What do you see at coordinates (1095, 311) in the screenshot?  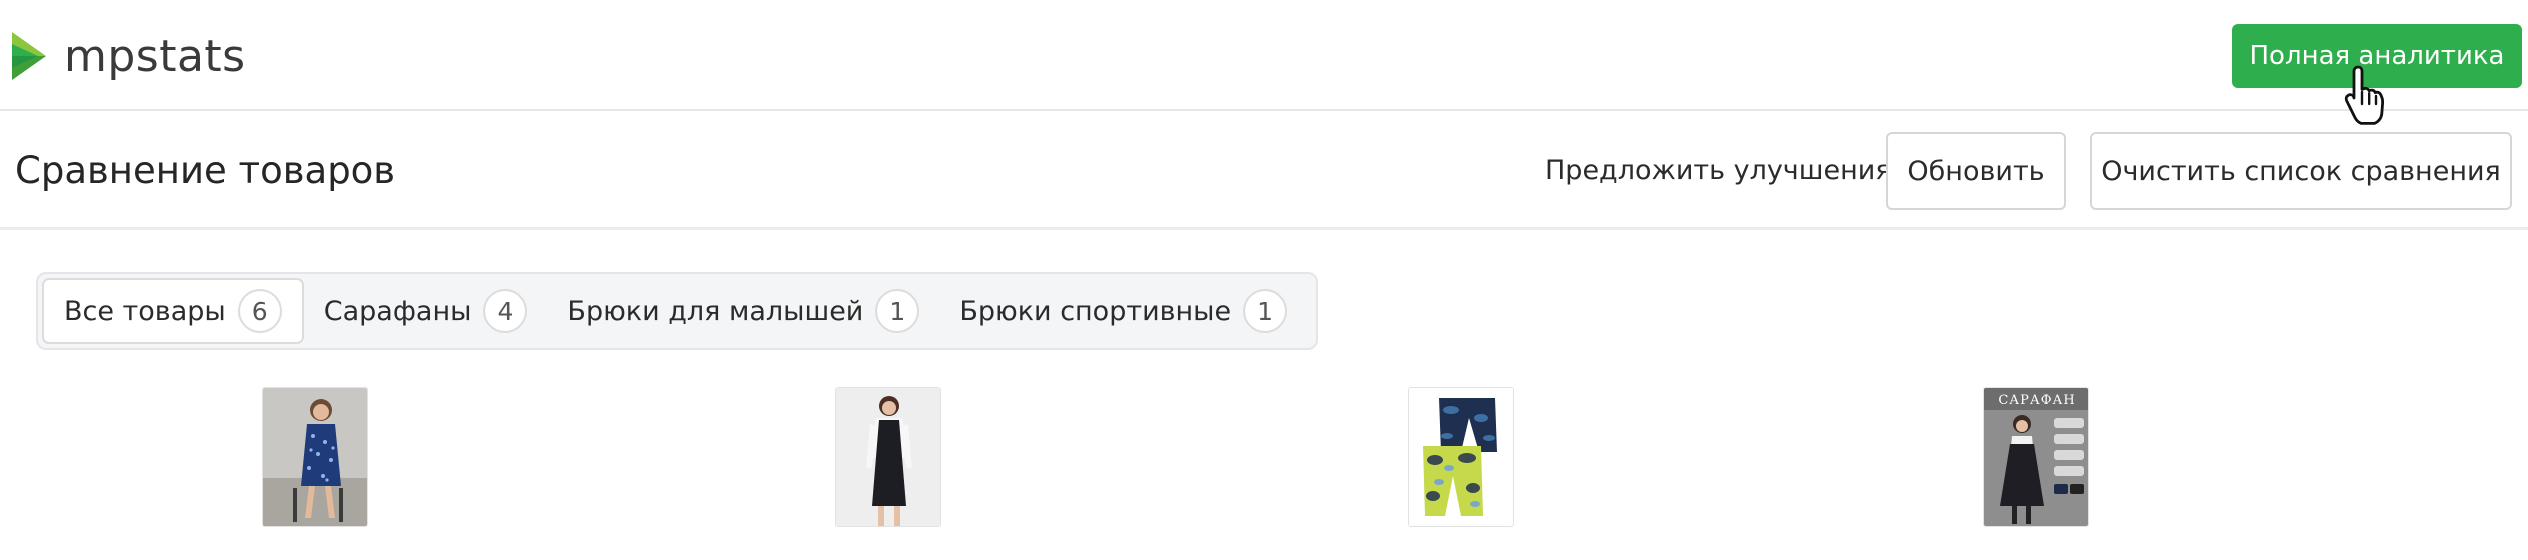 I see `tab-label: Брюки спортивные` at bounding box center [1095, 311].